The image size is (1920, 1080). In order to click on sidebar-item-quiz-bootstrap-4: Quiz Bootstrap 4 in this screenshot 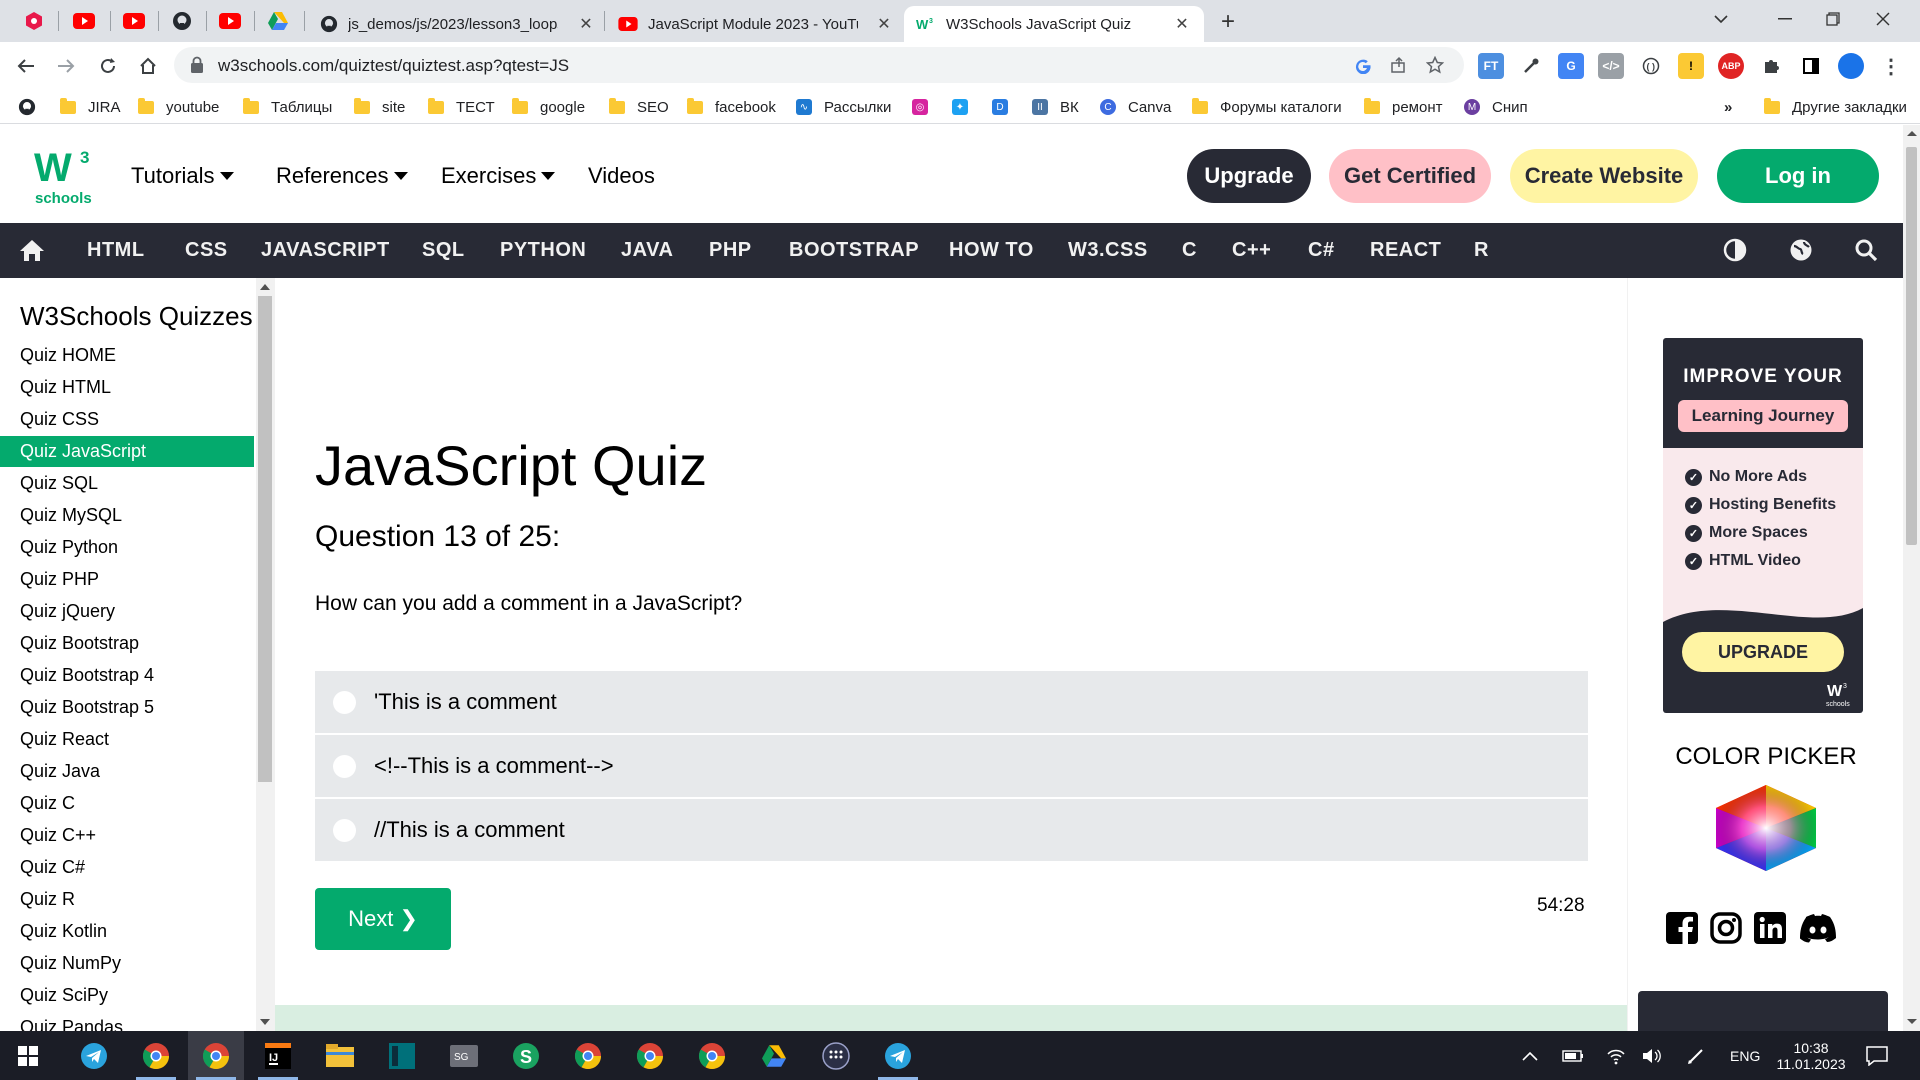, I will do `click(127, 675)`.